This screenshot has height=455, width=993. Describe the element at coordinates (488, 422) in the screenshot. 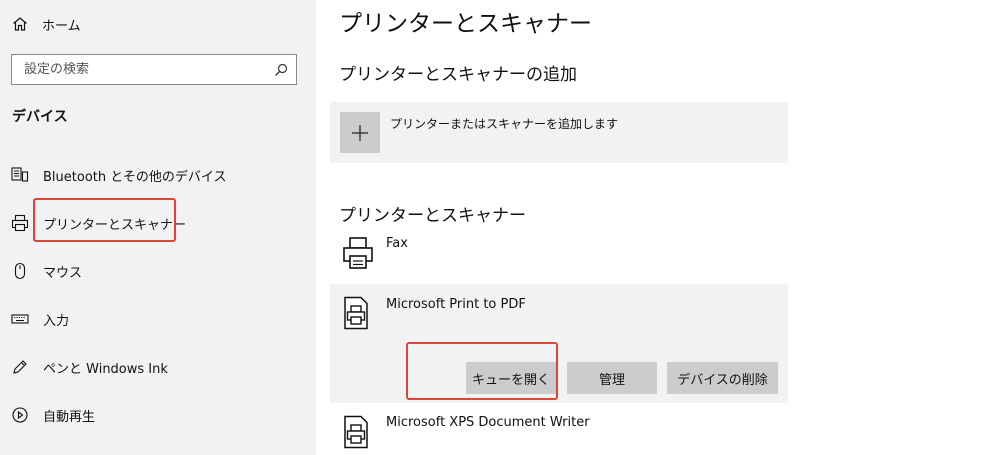

I see `device-name: Microsoft XPS Document Writer` at that location.